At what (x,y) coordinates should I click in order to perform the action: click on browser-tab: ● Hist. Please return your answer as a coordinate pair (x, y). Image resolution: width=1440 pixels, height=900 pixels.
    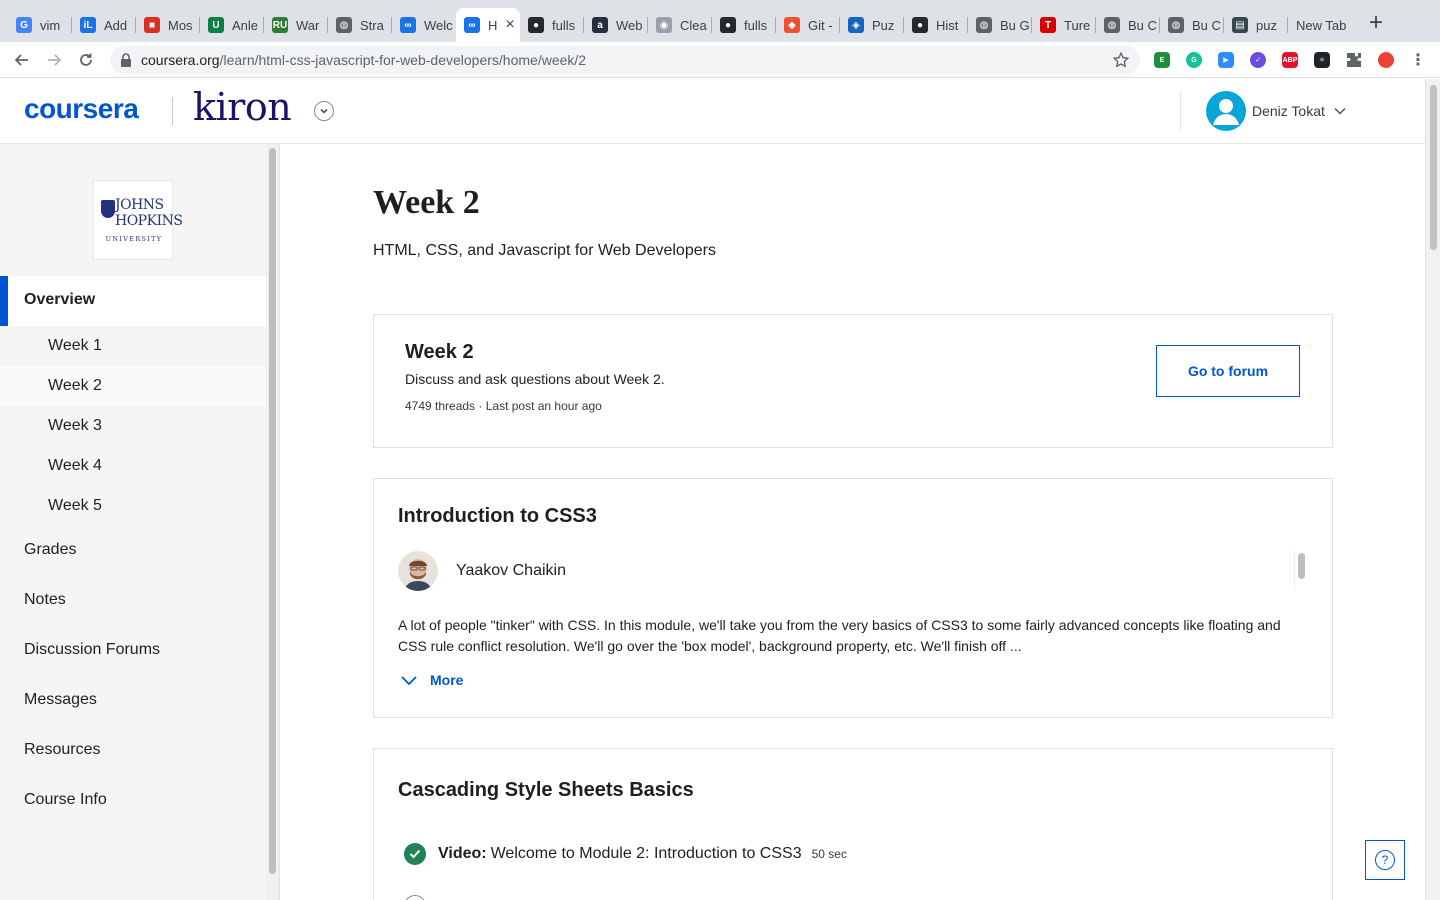
    Looking at the image, I should click on (936, 25).